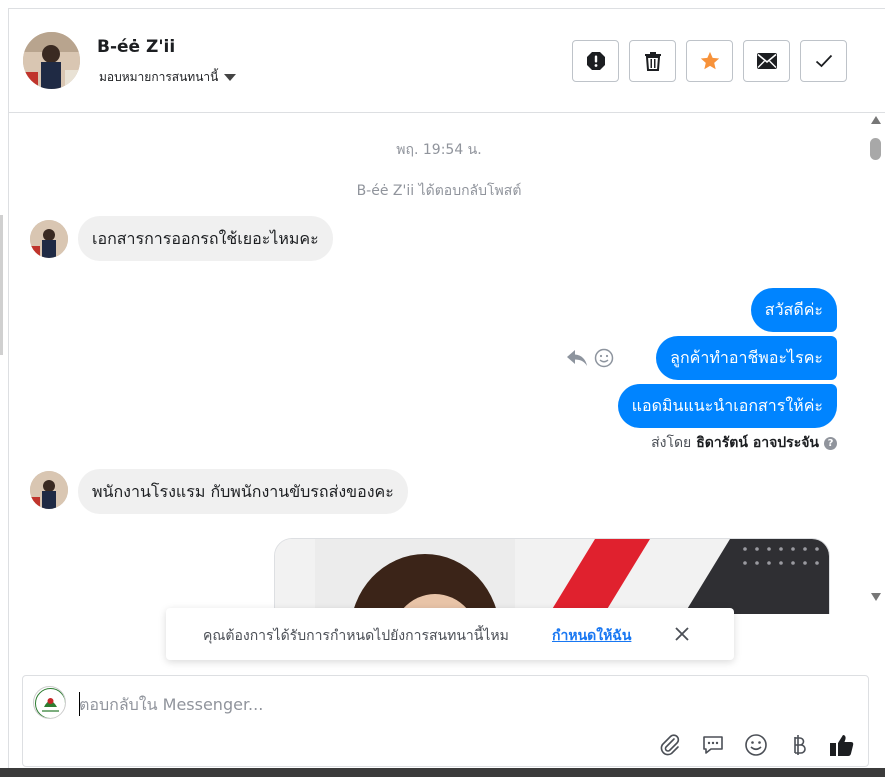  Describe the element at coordinates (876, 597) in the screenshot. I see `scroll-down-arrow-icon` at that location.